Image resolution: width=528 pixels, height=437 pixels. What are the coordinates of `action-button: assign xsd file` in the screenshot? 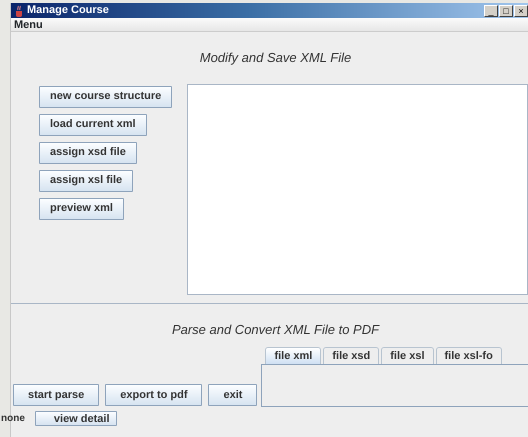 It's located at (88, 153).